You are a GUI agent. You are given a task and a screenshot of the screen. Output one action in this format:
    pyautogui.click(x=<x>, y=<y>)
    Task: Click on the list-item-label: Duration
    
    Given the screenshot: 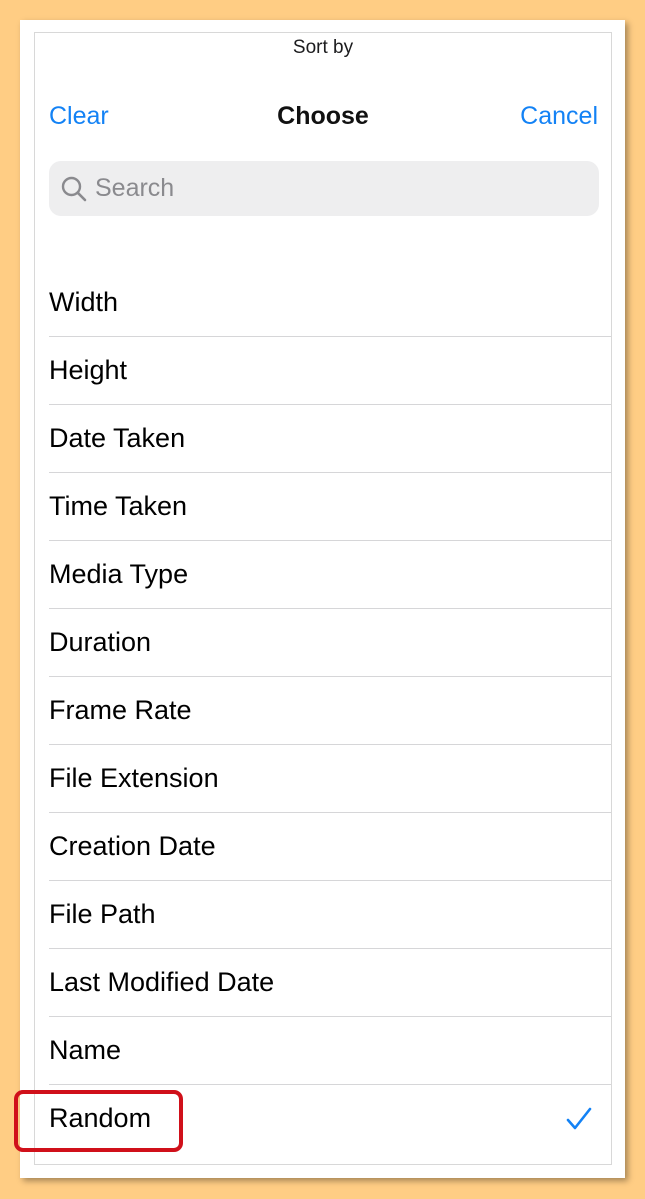 What is the action you would take?
    pyautogui.click(x=100, y=642)
    